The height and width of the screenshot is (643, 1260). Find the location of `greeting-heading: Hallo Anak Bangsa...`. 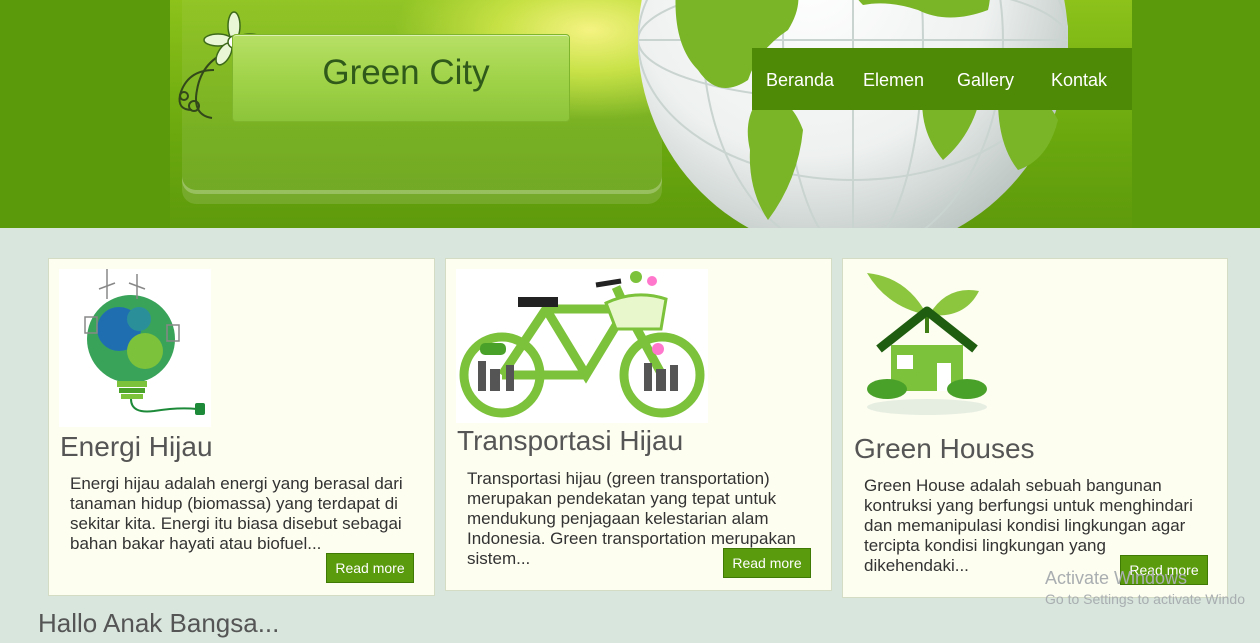

greeting-heading: Hallo Anak Bangsa... is located at coordinates (159, 623).